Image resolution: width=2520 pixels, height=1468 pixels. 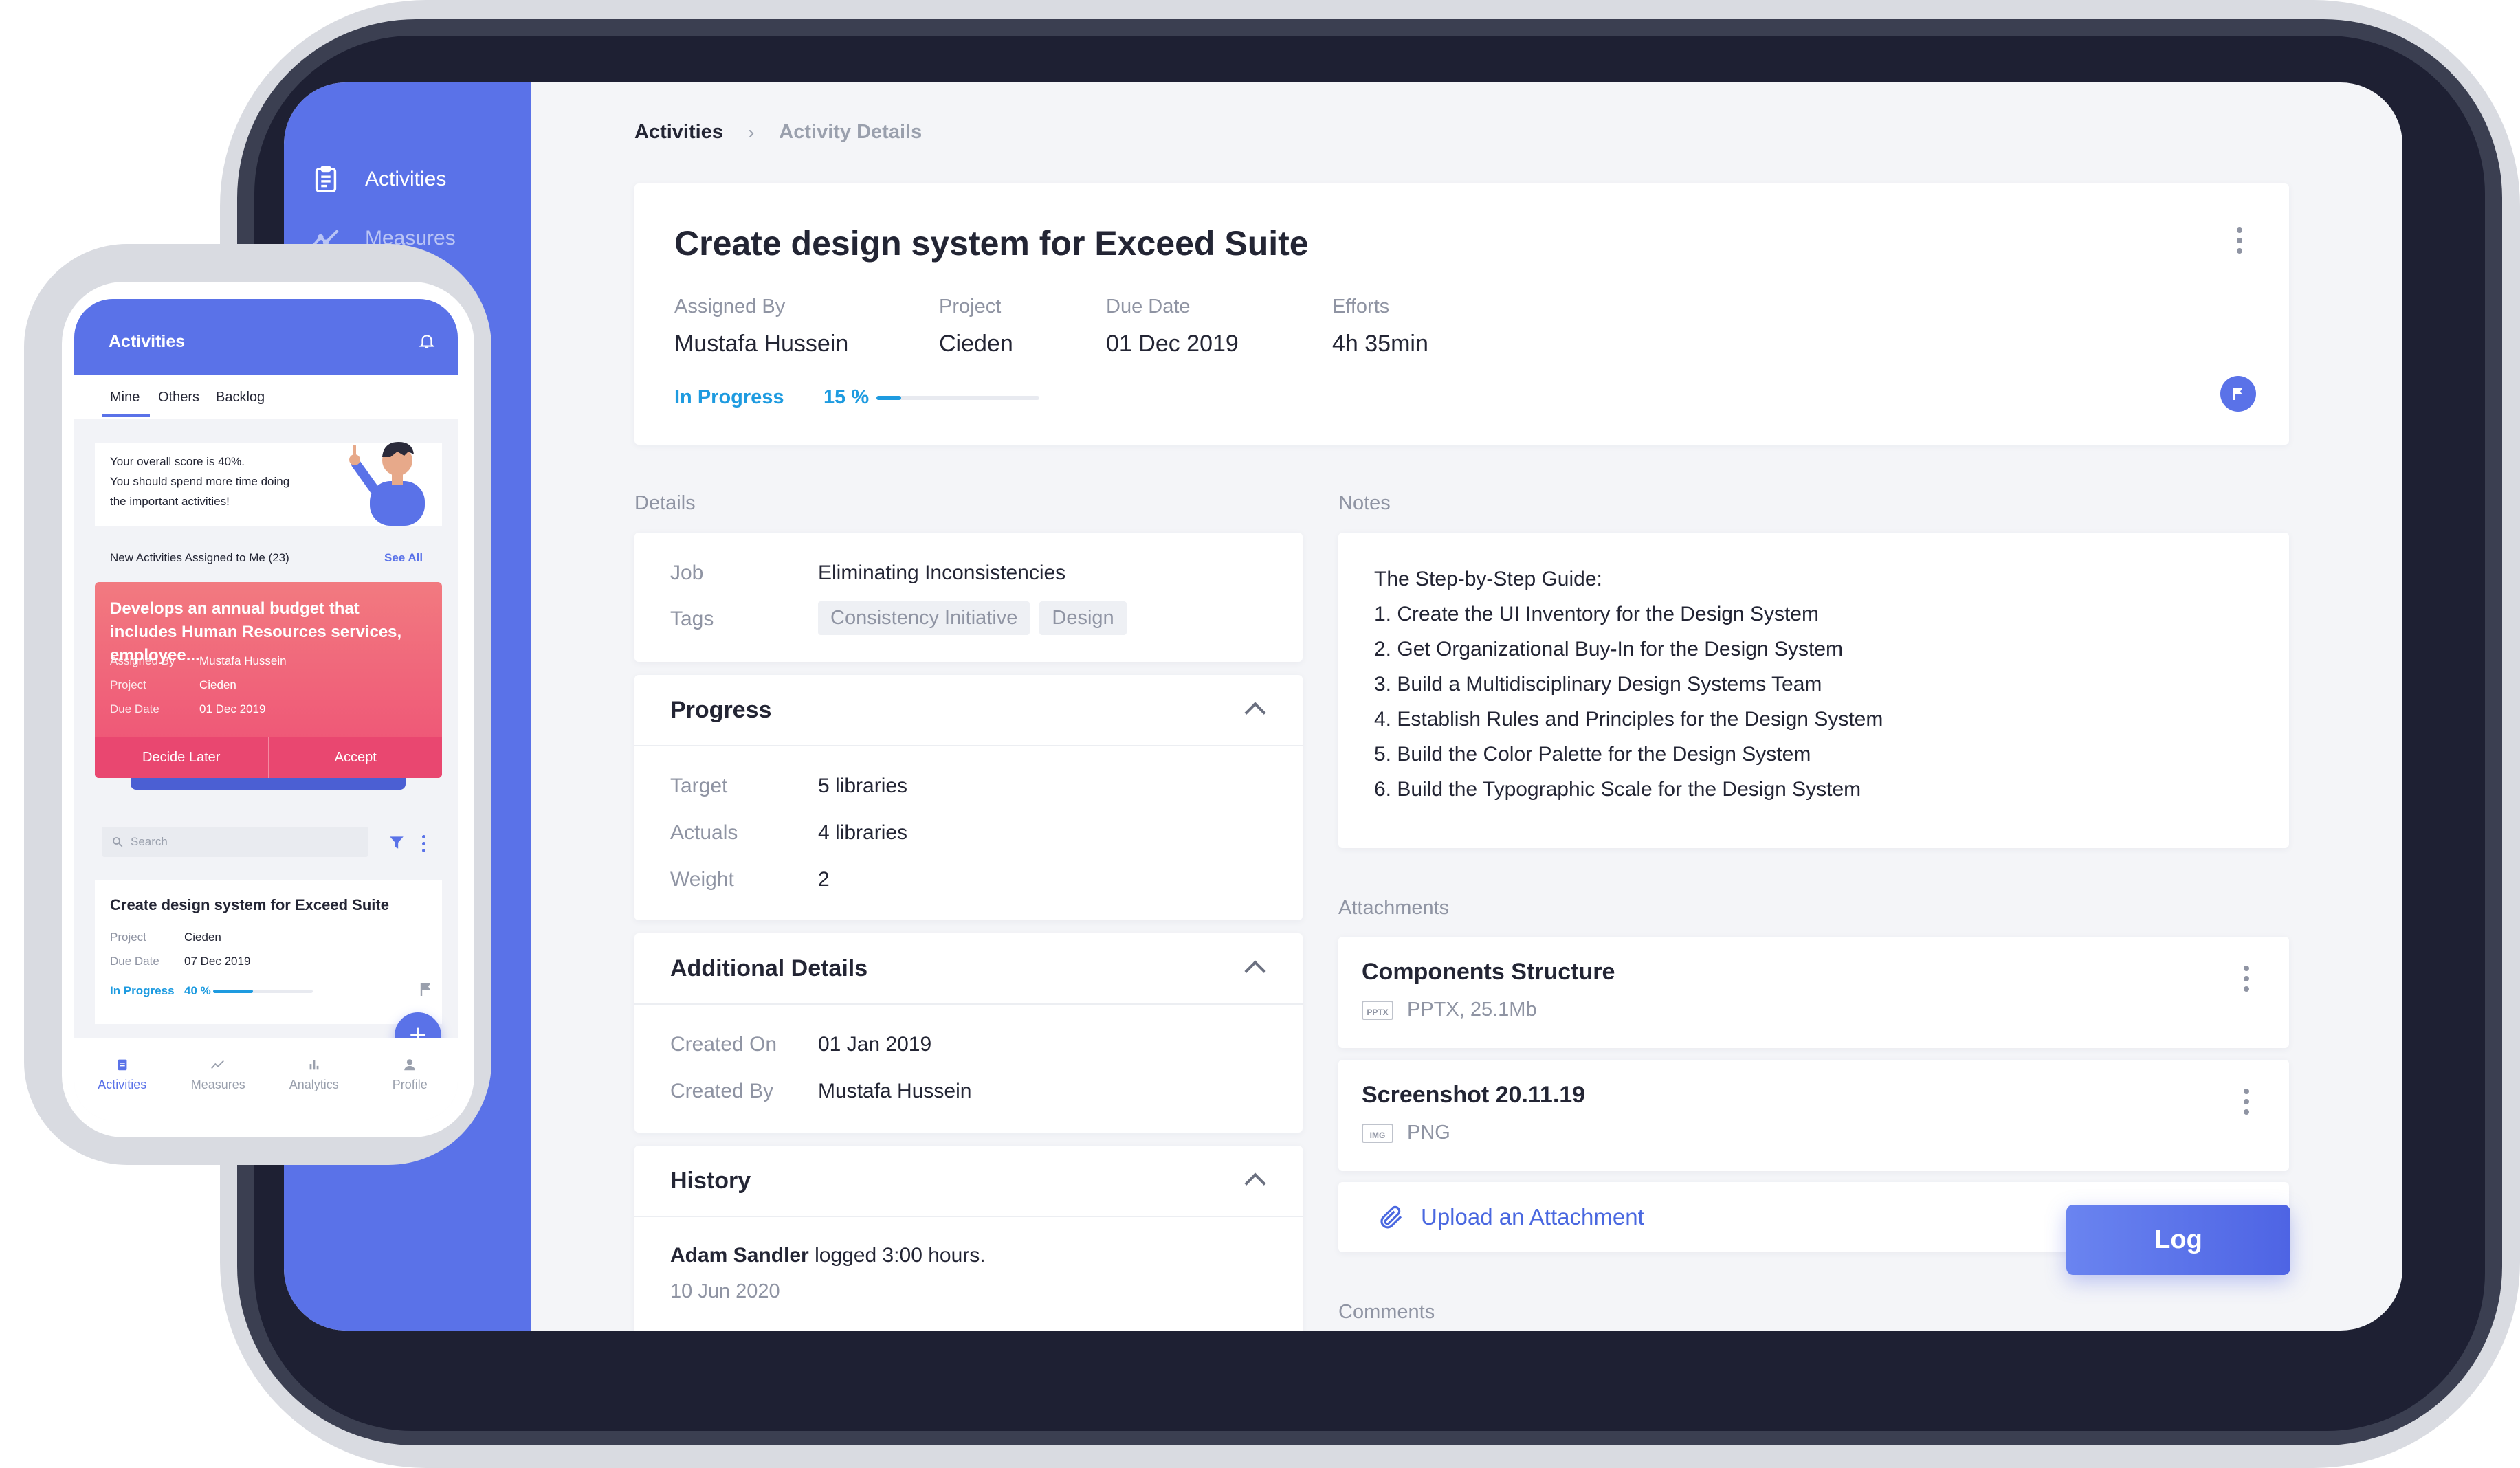 What do you see at coordinates (710, 1181) in the screenshot?
I see `panel-title: History` at bounding box center [710, 1181].